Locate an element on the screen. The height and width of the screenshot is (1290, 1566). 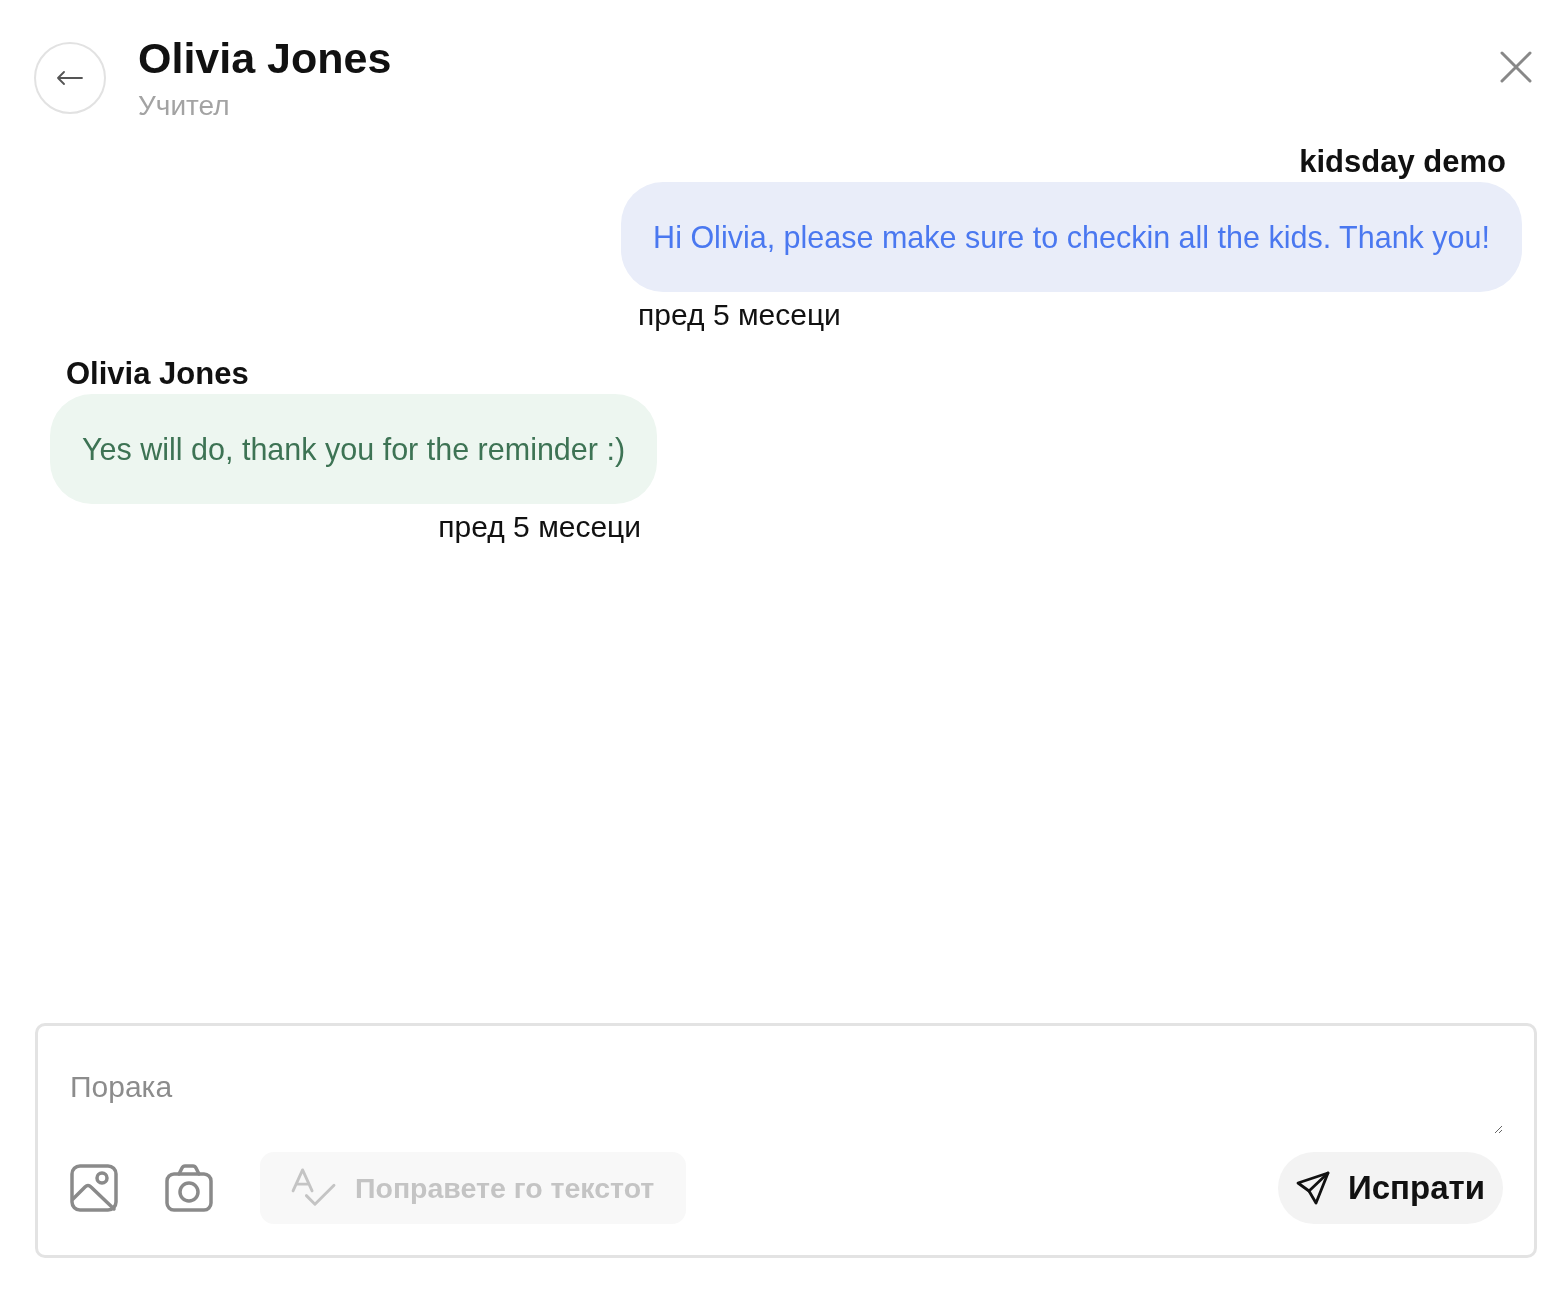
sender-name: kidsday demo is located at coordinates (1402, 162).